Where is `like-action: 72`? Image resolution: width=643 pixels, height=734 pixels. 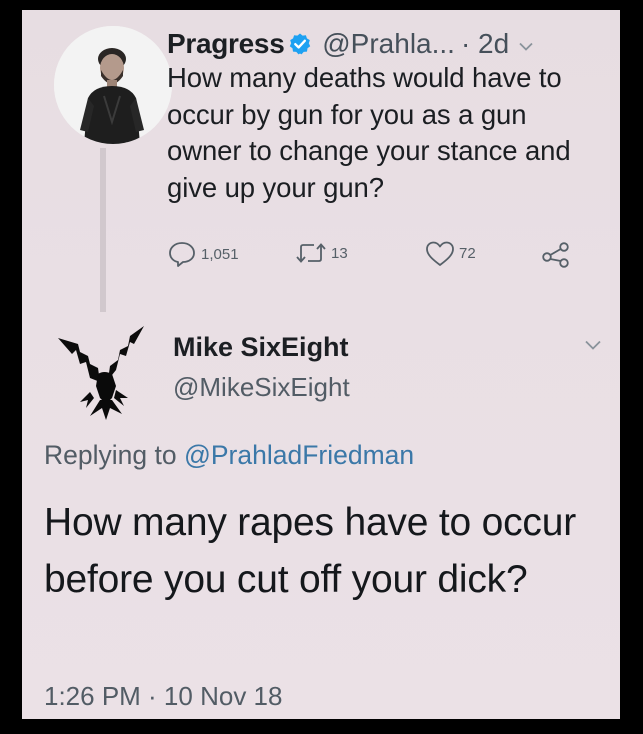
like-action: 72 is located at coordinates (450, 253).